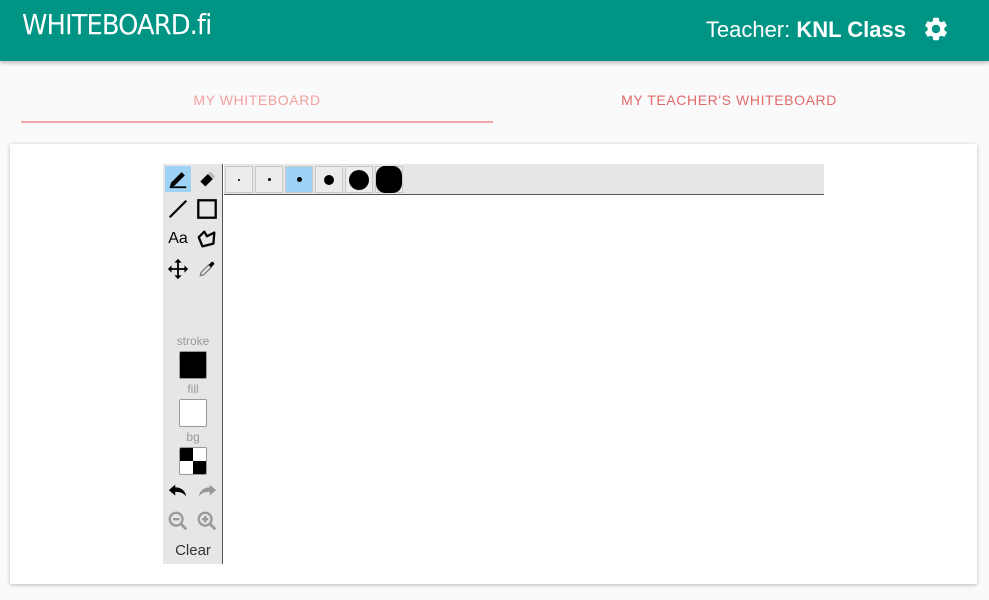  What do you see at coordinates (193, 437) in the screenshot?
I see `bg-label: bg` at bounding box center [193, 437].